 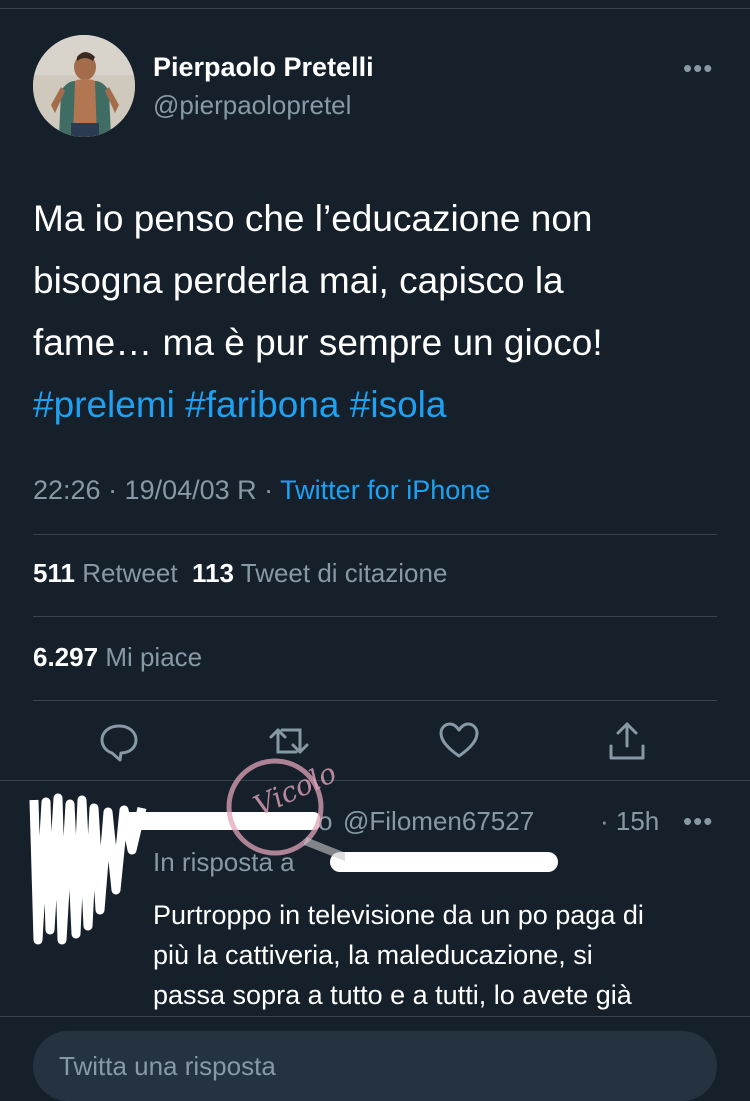 What do you see at coordinates (129, 573) in the screenshot?
I see `retweet-label: Retweet` at bounding box center [129, 573].